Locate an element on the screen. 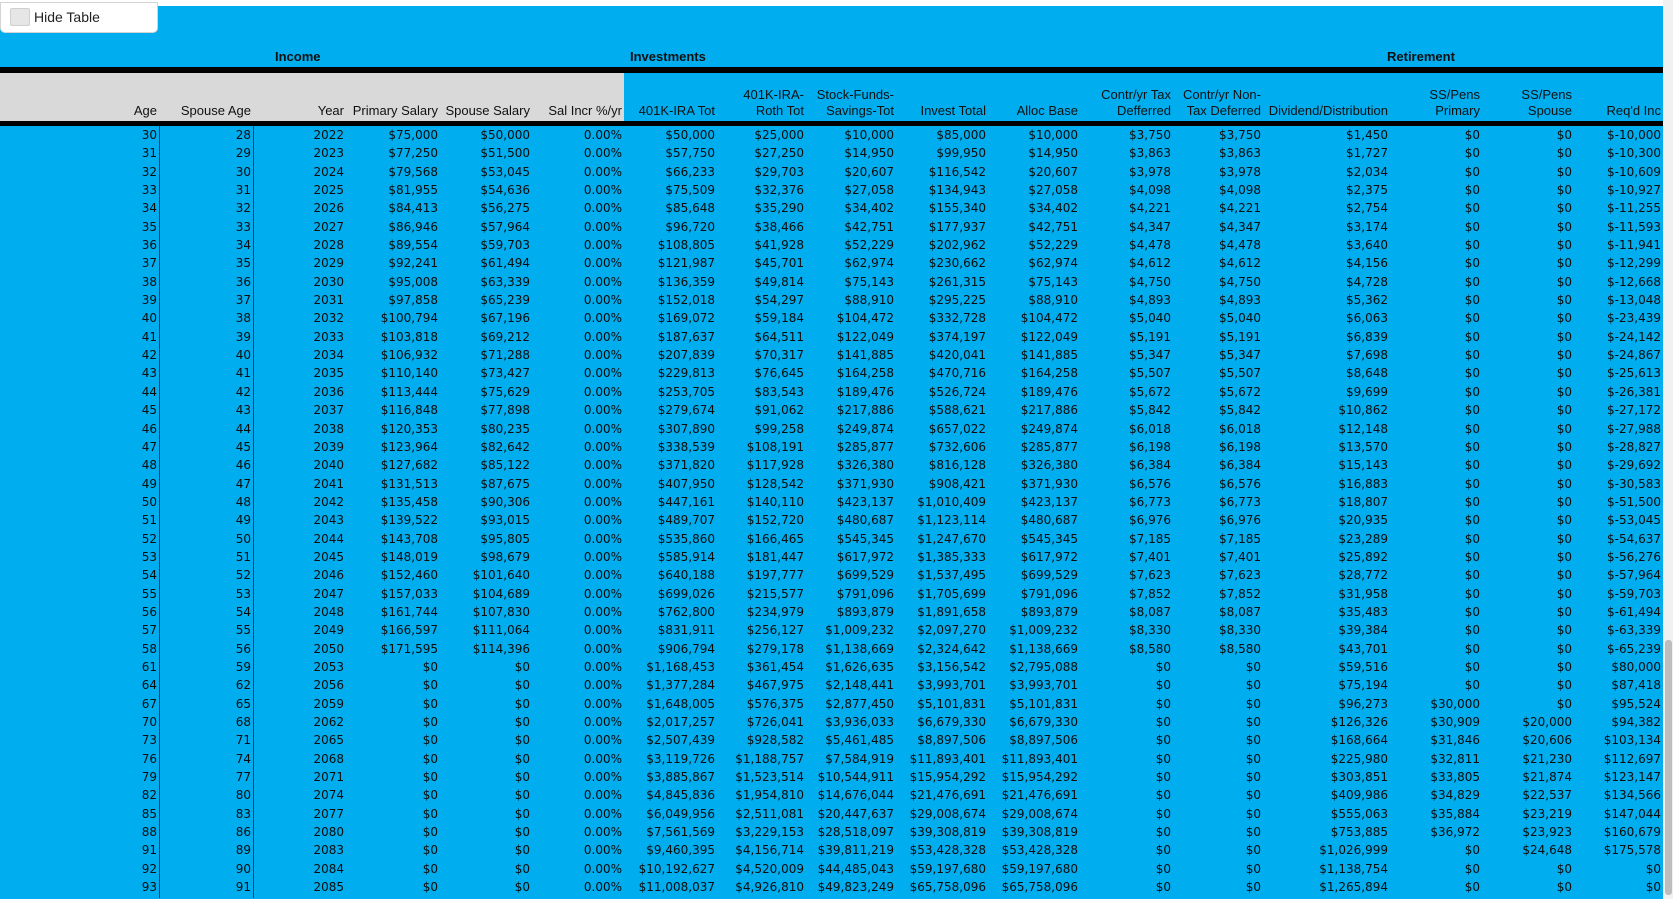  cell-contr-non-tax-deferred: $0 is located at coordinates (1253, 703).